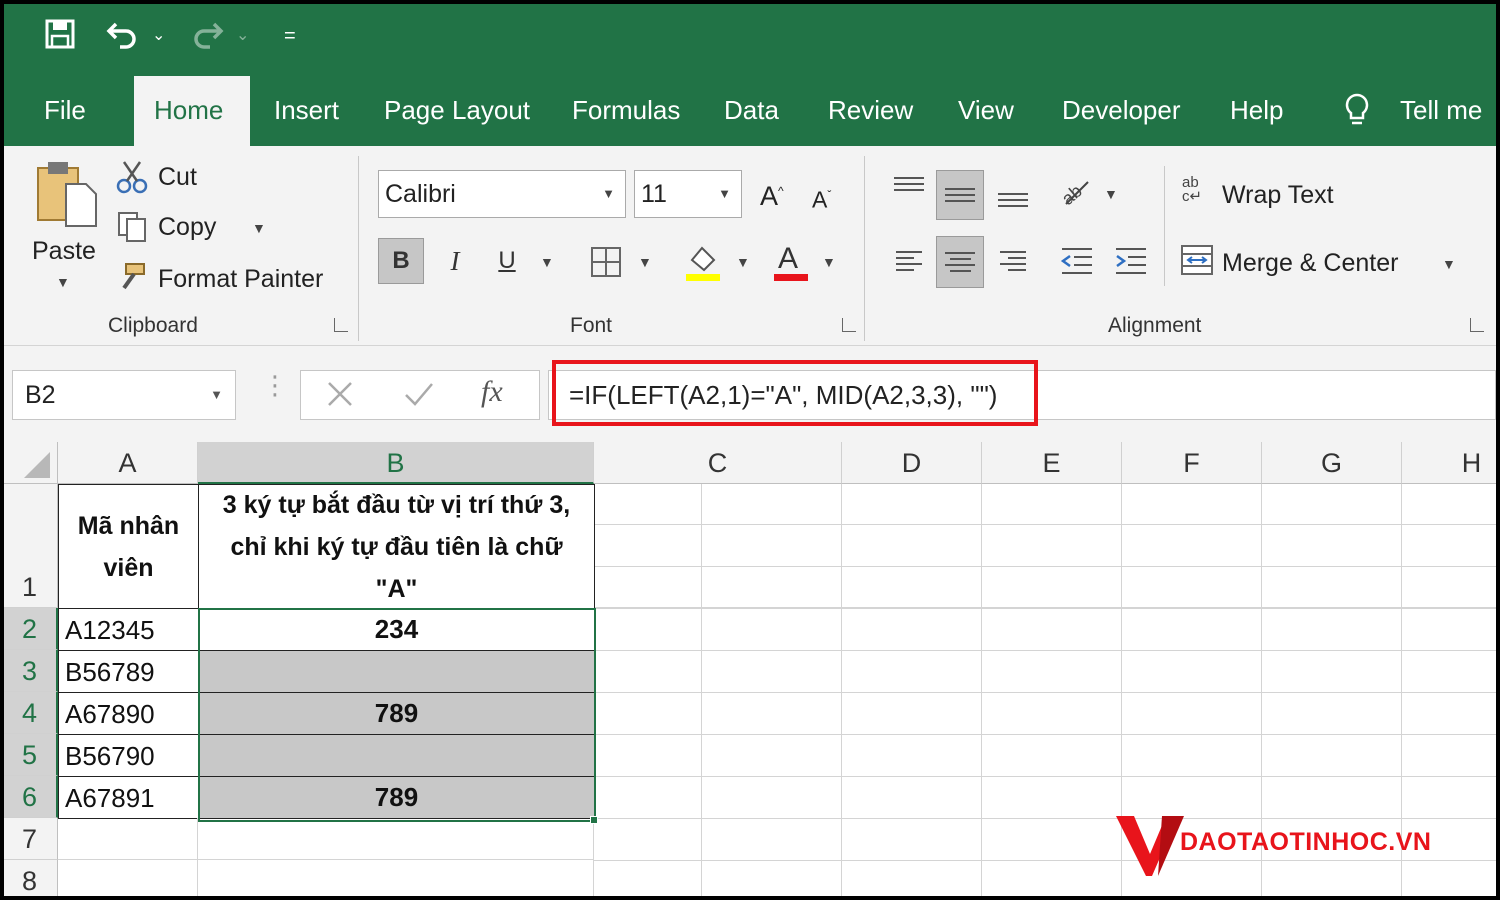  What do you see at coordinates (455, 261) in the screenshot?
I see `italic-button: I` at bounding box center [455, 261].